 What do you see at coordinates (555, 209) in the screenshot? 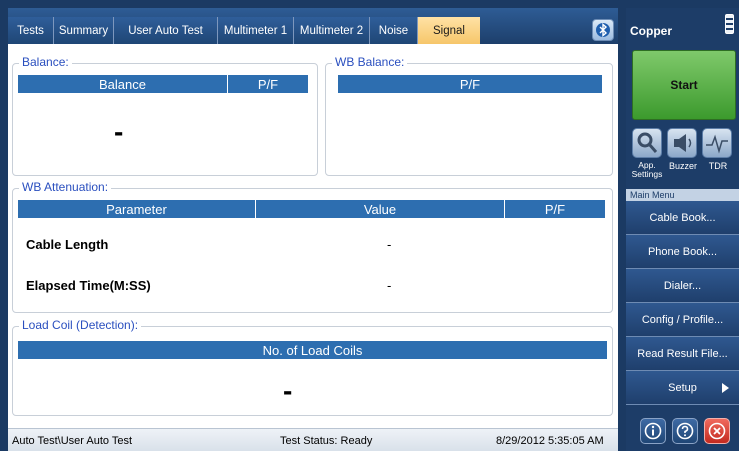
I see `wb-att-col-pf: P/F` at bounding box center [555, 209].